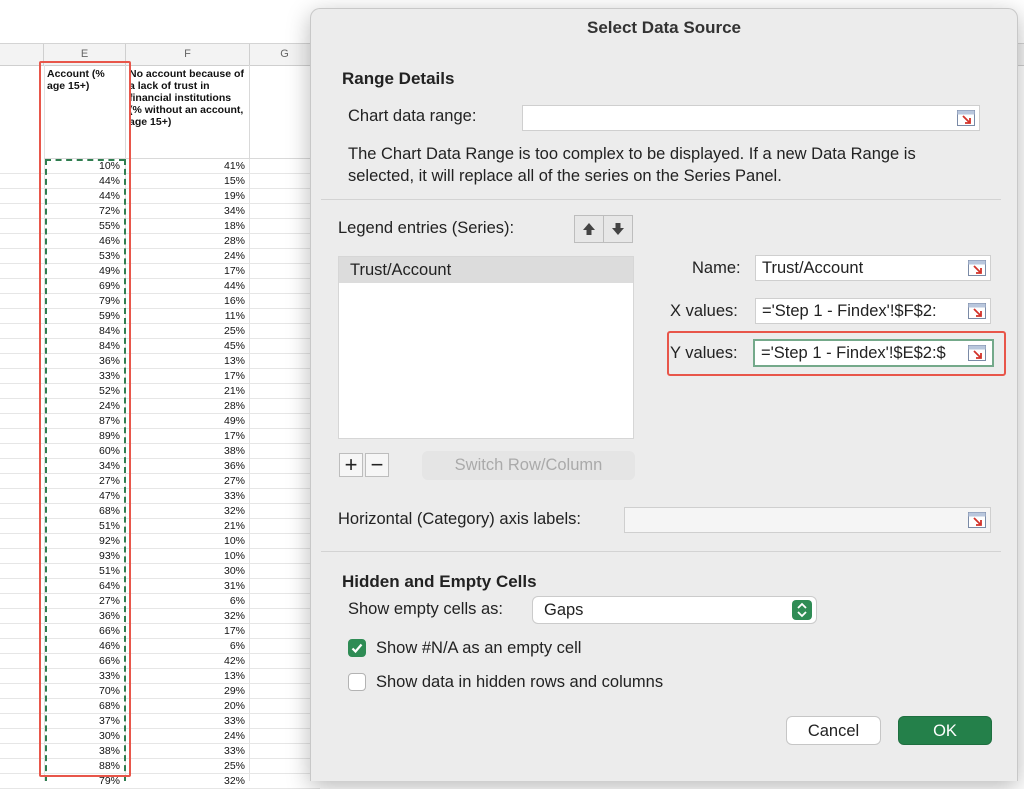  Describe the element at coordinates (873, 311) in the screenshot. I see `x-values-field: ='Step 1 - Findex'!$F$2:` at that location.